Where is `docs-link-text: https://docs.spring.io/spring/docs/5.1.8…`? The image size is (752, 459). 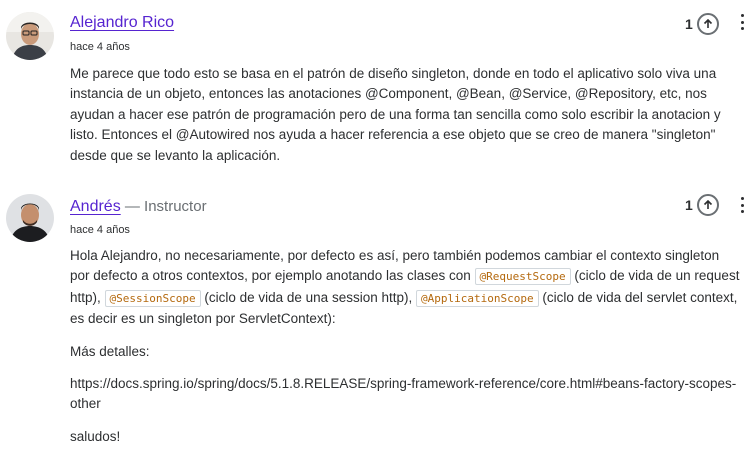
docs-link-text: https://docs.spring.io/spring/docs/5.1.8… is located at coordinates (403, 394).